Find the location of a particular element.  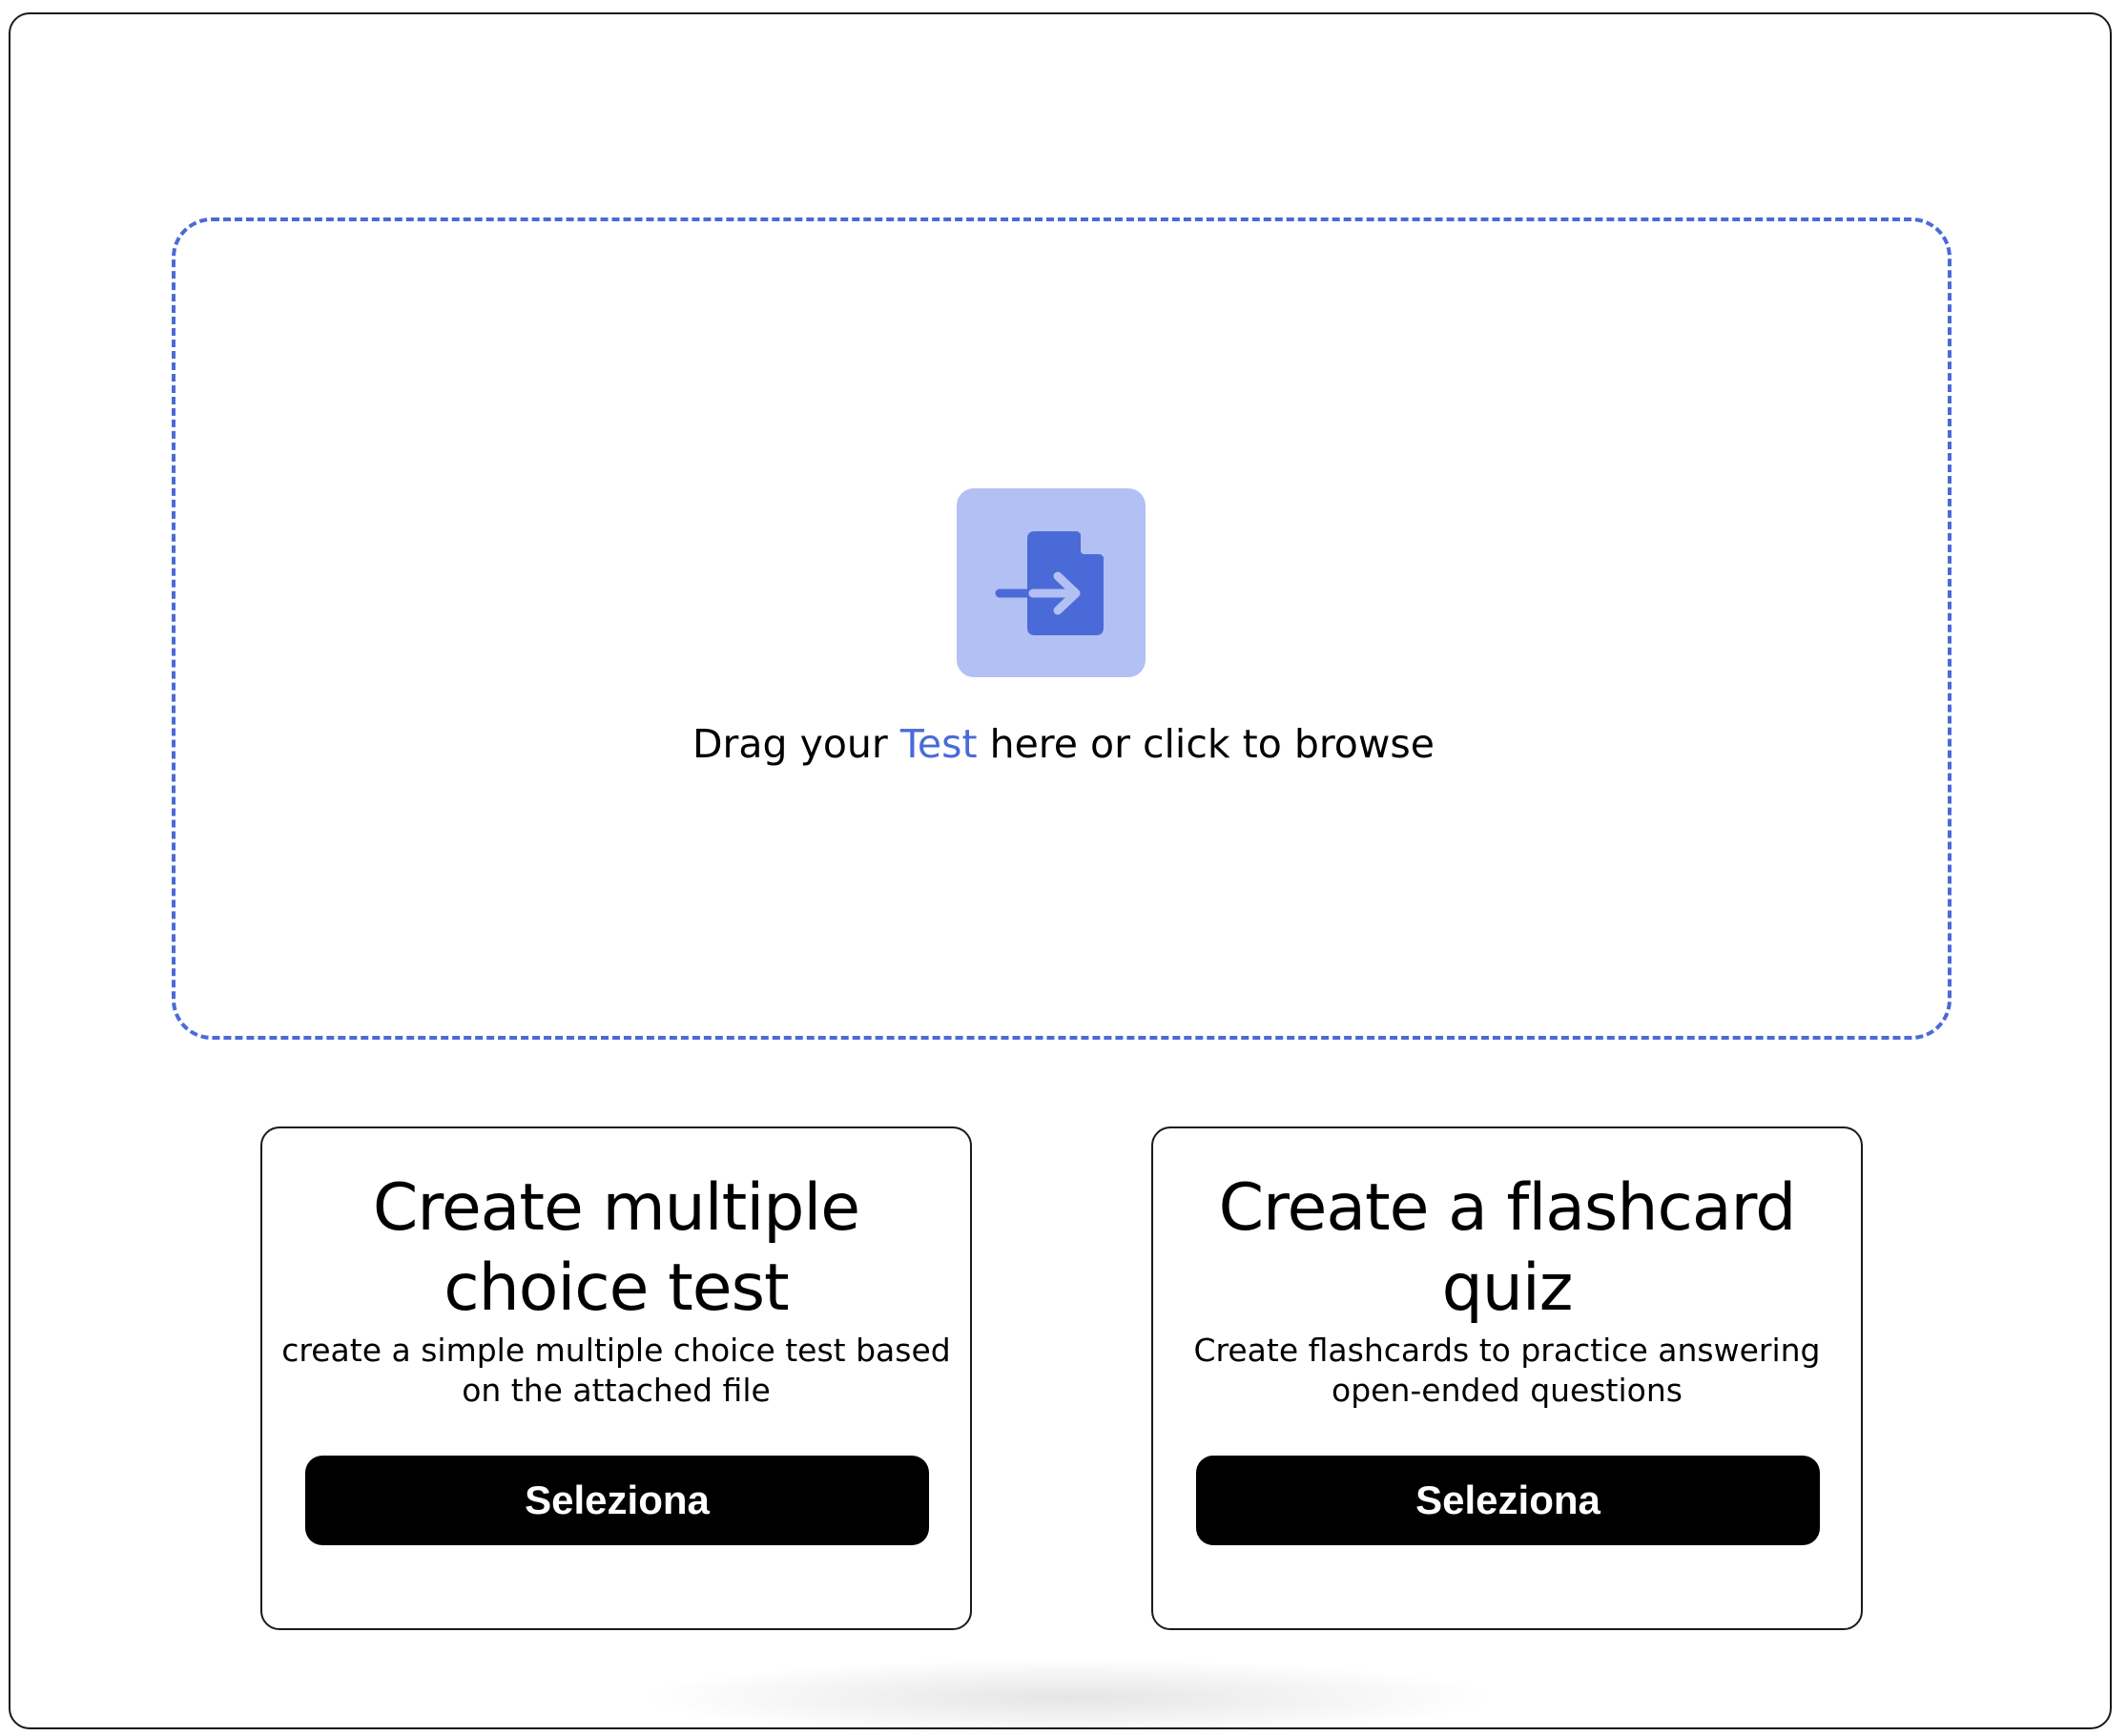

dropzone-instructions: Drag your Test here or click to browse is located at coordinates (1063, 744).